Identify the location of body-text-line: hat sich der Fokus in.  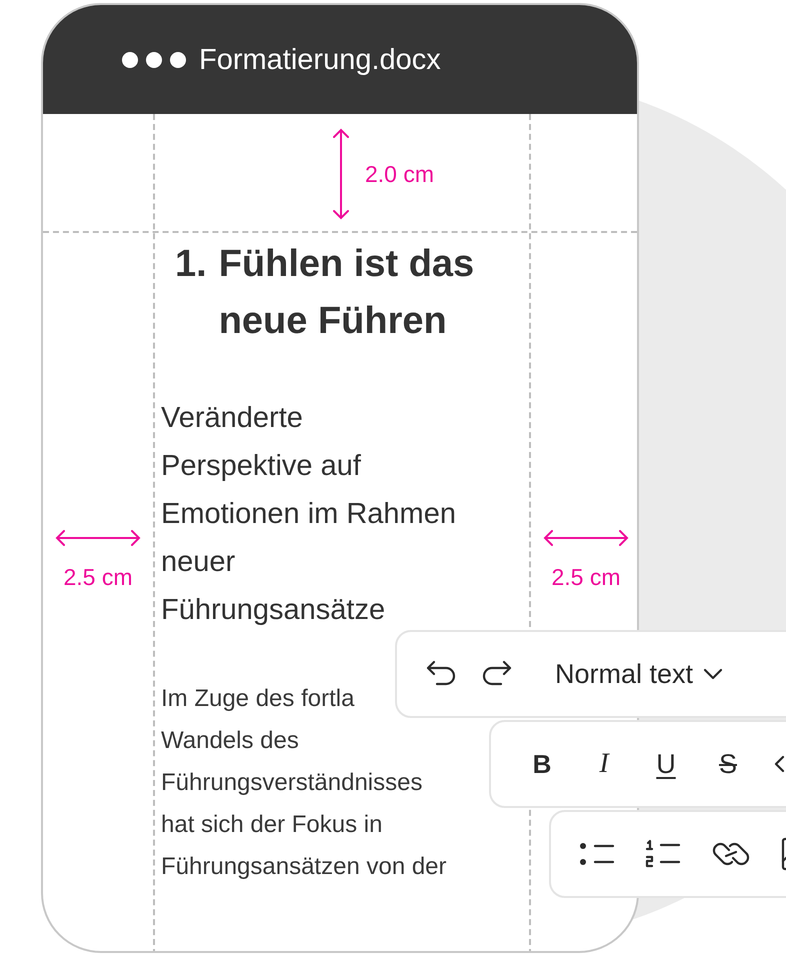
(271, 825).